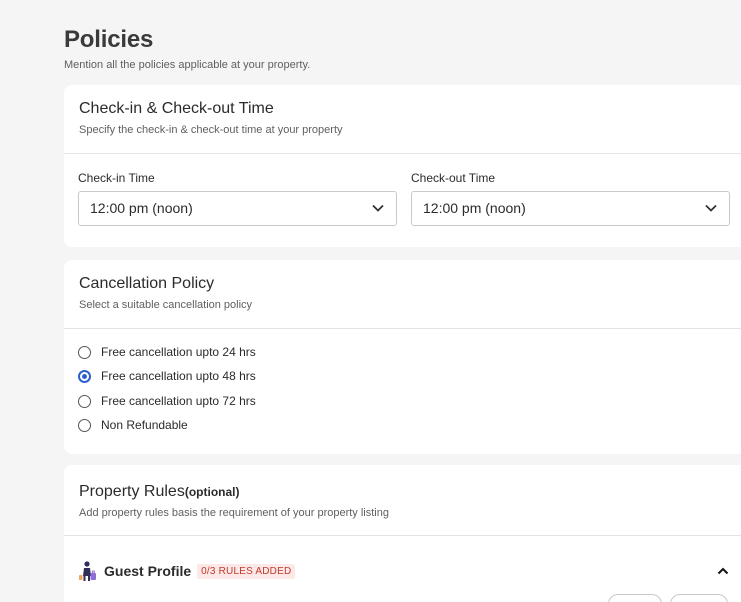 The width and height of the screenshot is (741, 602). I want to click on checkout-time-label: Check-out Time, so click(453, 178).